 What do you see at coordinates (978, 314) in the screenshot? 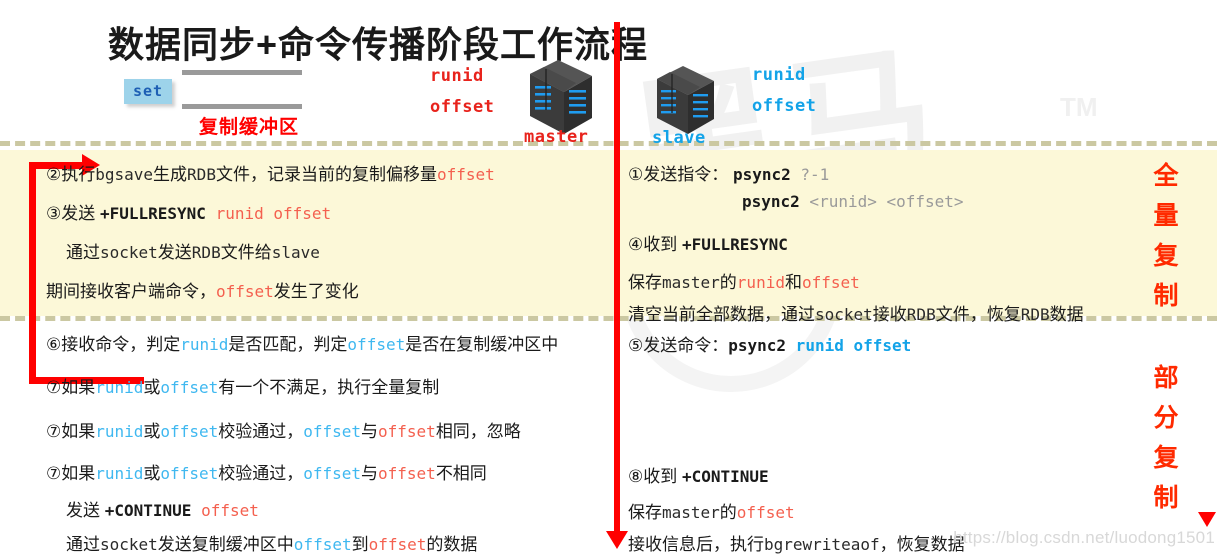
I see `text-run: 文件，恢复` at bounding box center [978, 314].